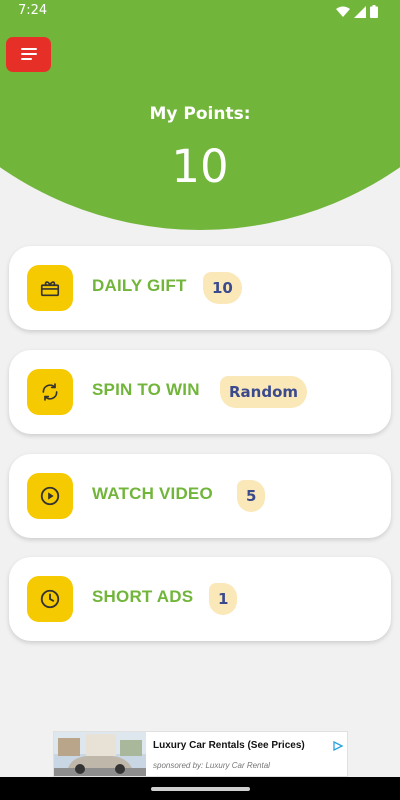 The height and width of the screenshot is (800, 400). What do you see at coordinates (152, 493) in the screenshot?
I see `card-title: WATCH VIDEO` at bounding box center [152, 493].